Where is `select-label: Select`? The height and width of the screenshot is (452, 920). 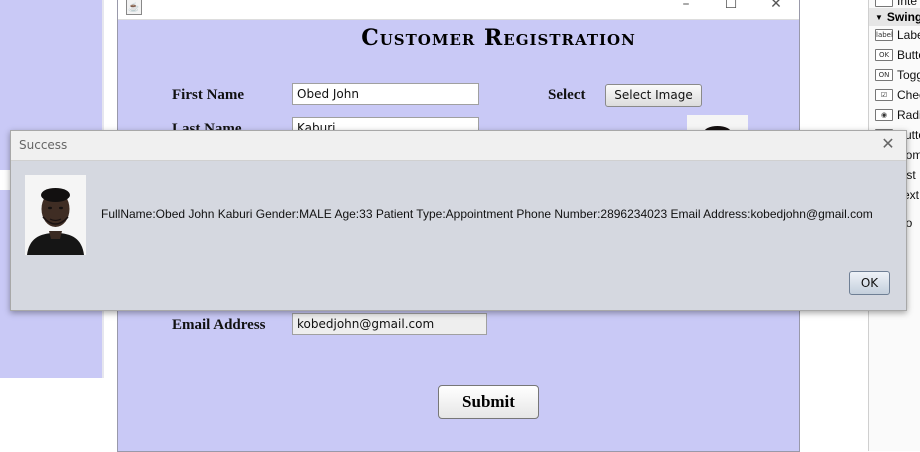
select-label: Select is located at coordinates (567, 95).